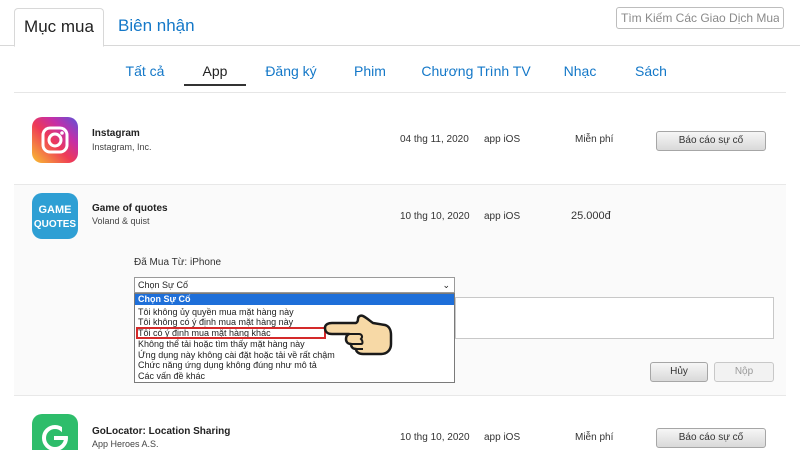  I want to click on purchased-from-label: Đã Mua Từ: iPhone, so click(178, 262).